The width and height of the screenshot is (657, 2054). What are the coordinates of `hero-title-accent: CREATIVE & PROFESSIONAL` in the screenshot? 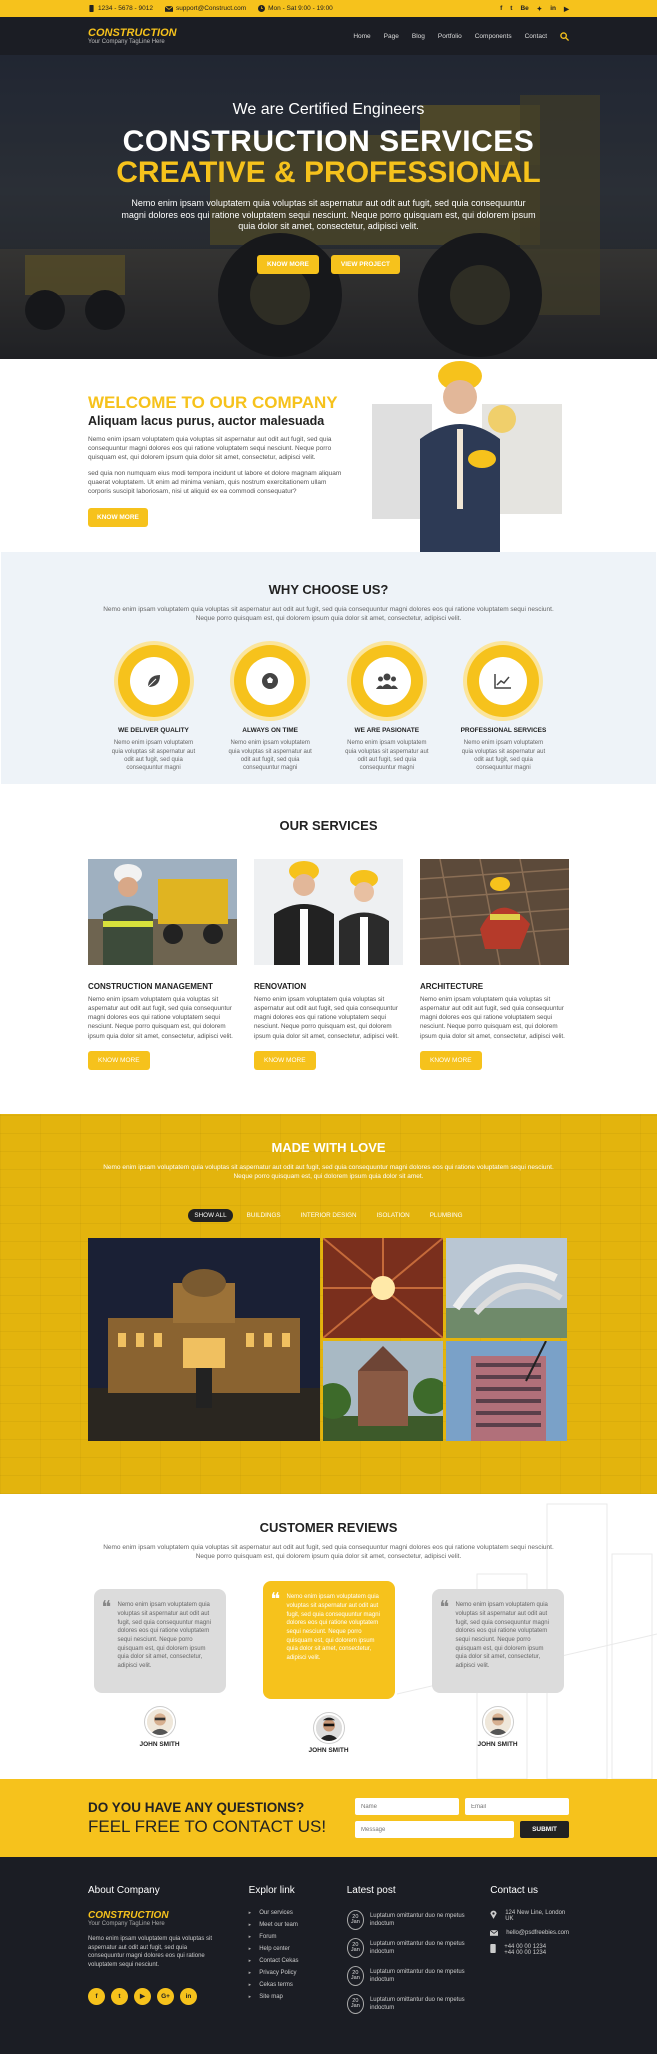 It's located at (328, 172).